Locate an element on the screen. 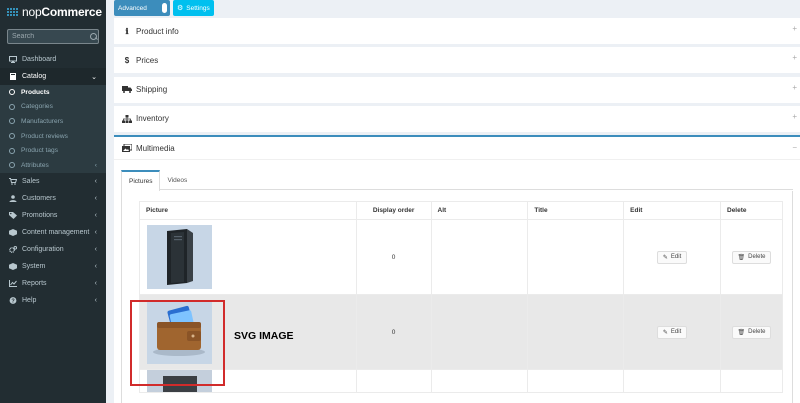  collapse-icon: − is located at coordinates (794, 147).